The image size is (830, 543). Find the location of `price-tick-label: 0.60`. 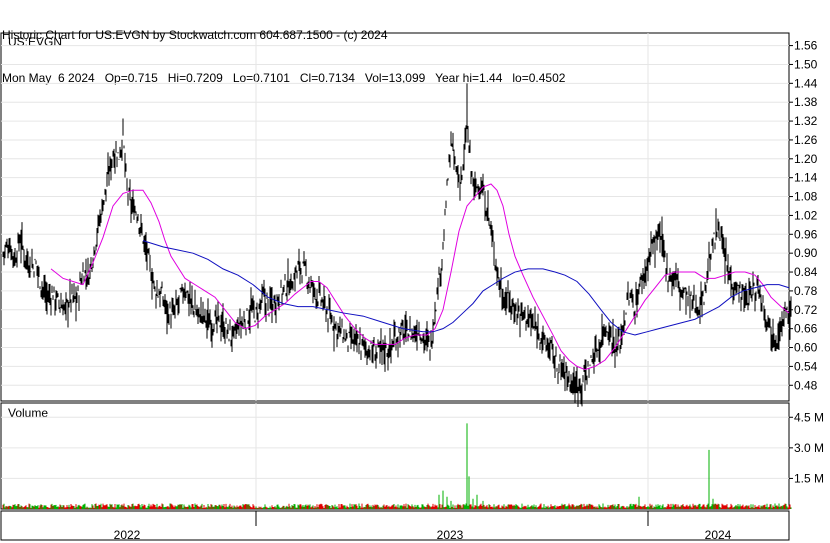

price-tick-label: 0.60 is located at coordinates (806, 348).